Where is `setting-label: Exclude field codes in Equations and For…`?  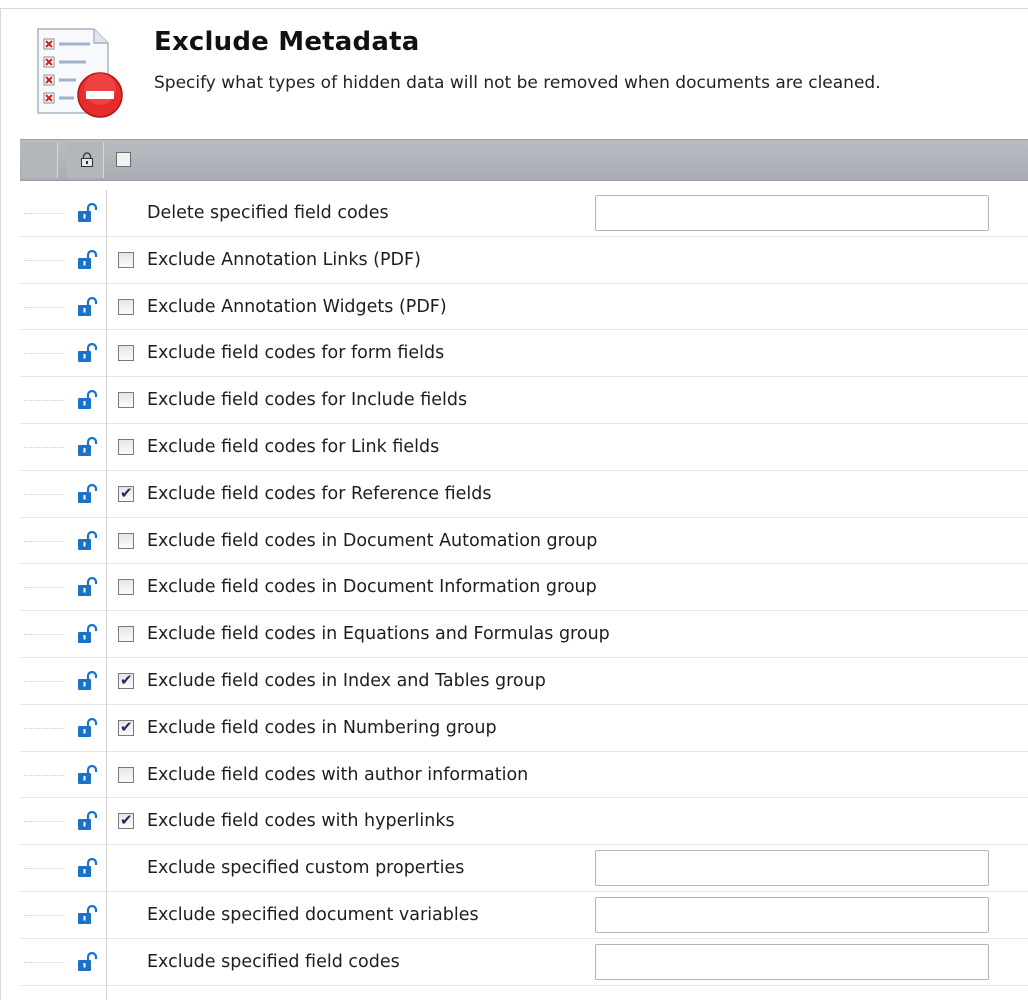 setting-label: Exclude field codes in Equations and For… is located at coordinates (378, 634).